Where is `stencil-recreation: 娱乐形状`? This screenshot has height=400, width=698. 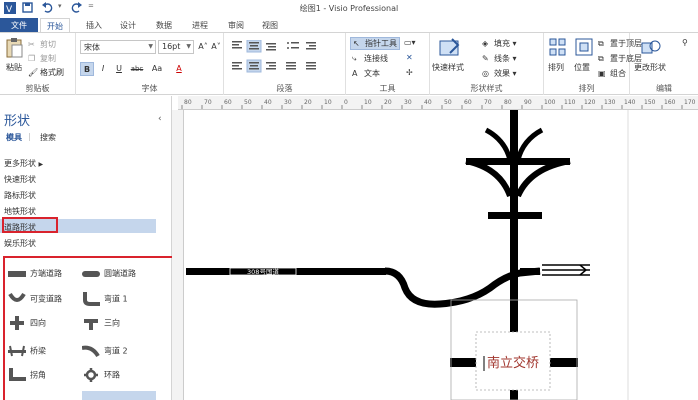 stencil-recreation: 娱乐形状 is located at coordinates (20, 243).